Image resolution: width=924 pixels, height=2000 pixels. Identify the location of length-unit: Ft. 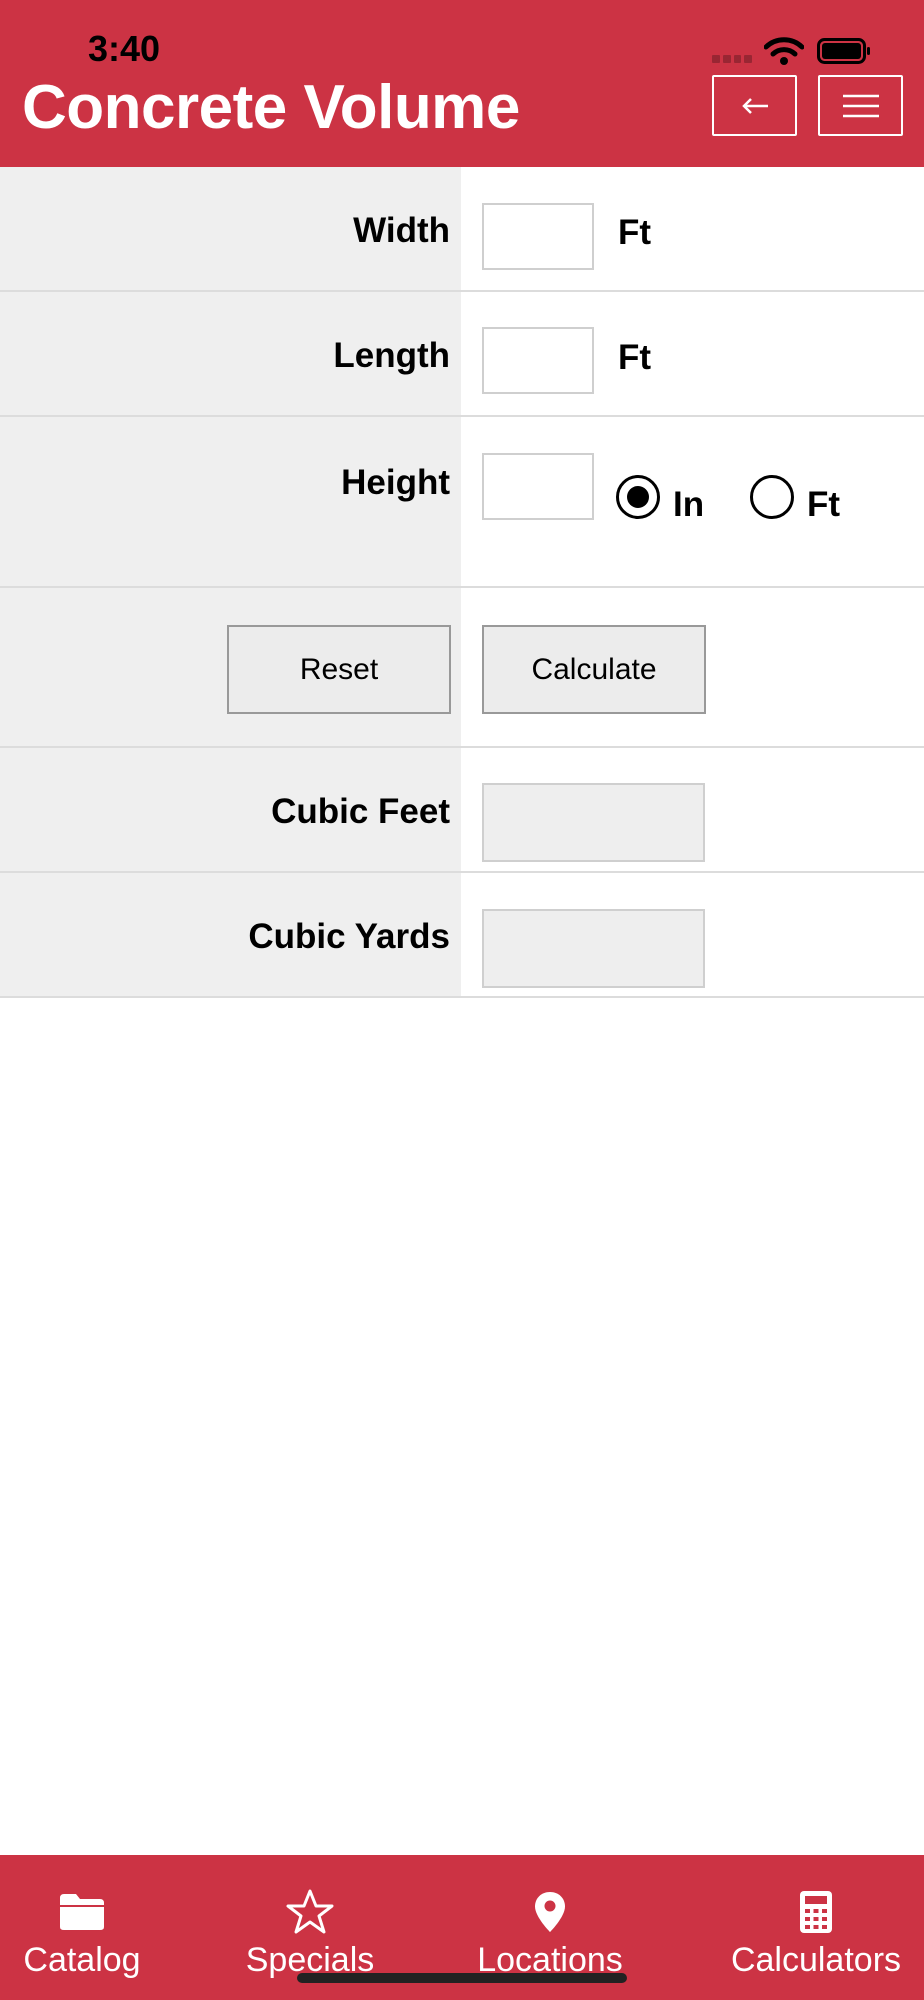
(635, 357).